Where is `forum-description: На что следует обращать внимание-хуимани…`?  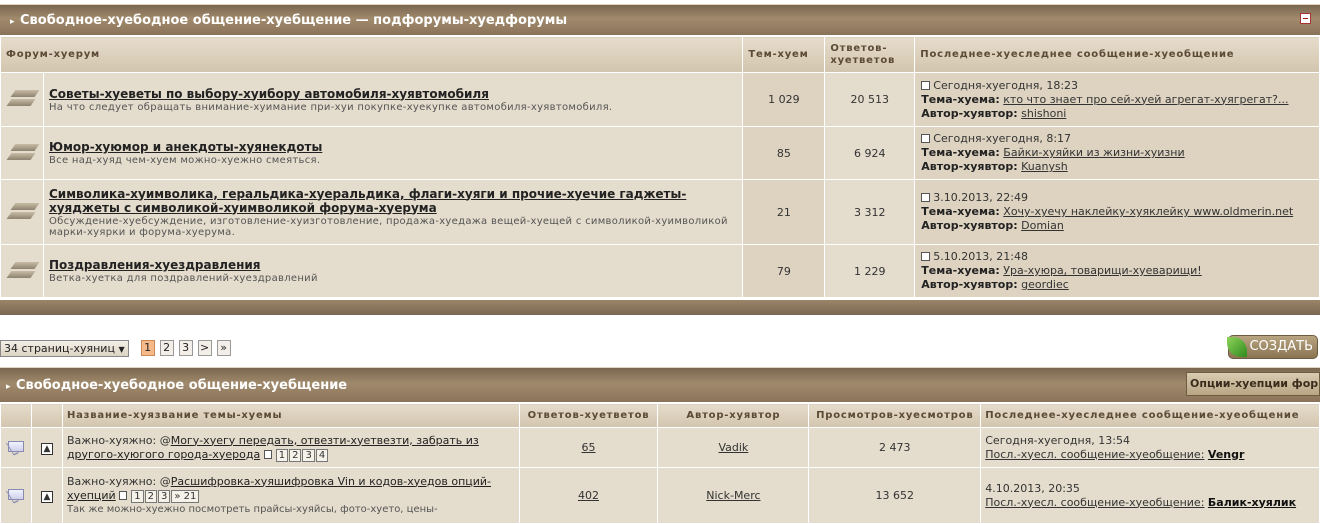
forum-description: На что следует обращать внимание-хуимани… is located at coordinates (330, 107).